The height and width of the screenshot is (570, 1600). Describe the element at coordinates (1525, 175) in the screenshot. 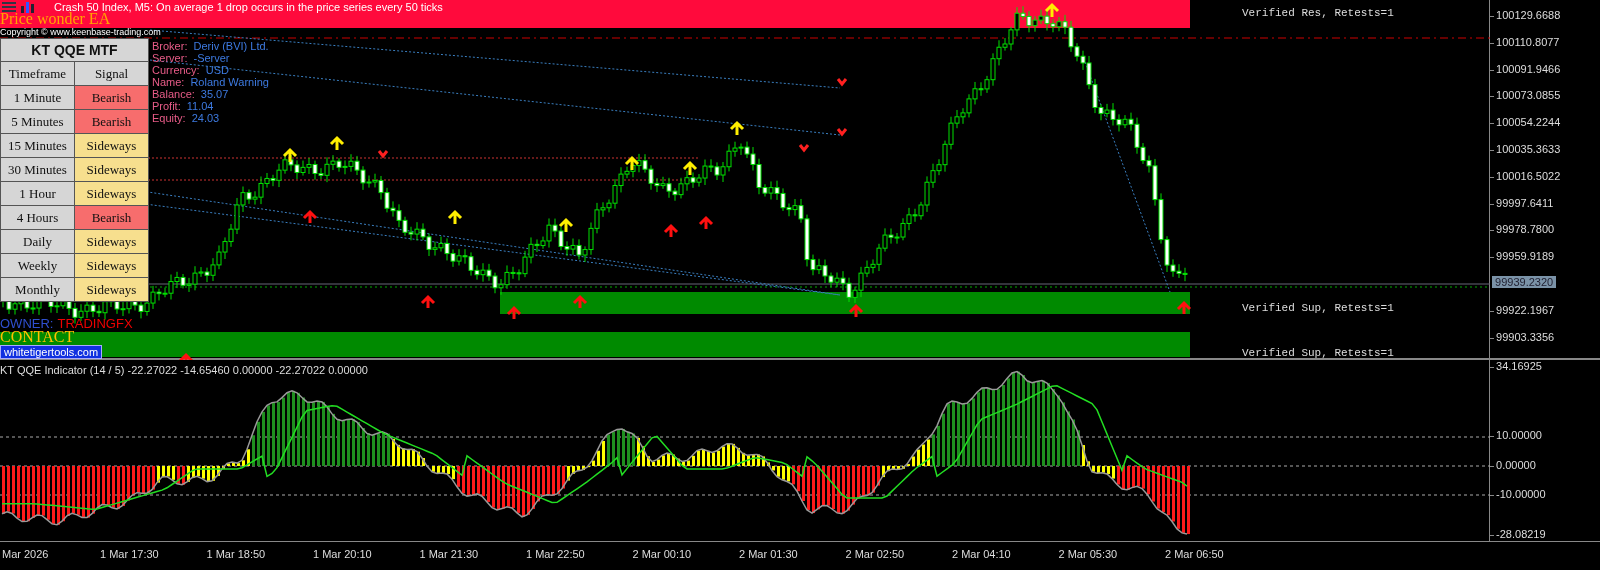

I see `price-label: 100016.5022` at that location.